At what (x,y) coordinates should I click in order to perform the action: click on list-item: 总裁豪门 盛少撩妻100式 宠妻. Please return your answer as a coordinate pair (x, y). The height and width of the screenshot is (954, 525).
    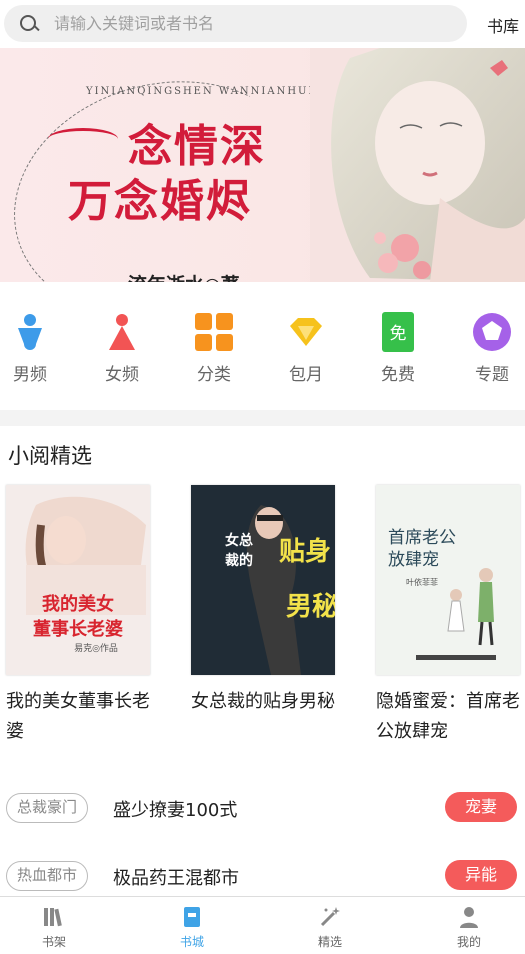
    Looking at the image, I should click on (262, 810).